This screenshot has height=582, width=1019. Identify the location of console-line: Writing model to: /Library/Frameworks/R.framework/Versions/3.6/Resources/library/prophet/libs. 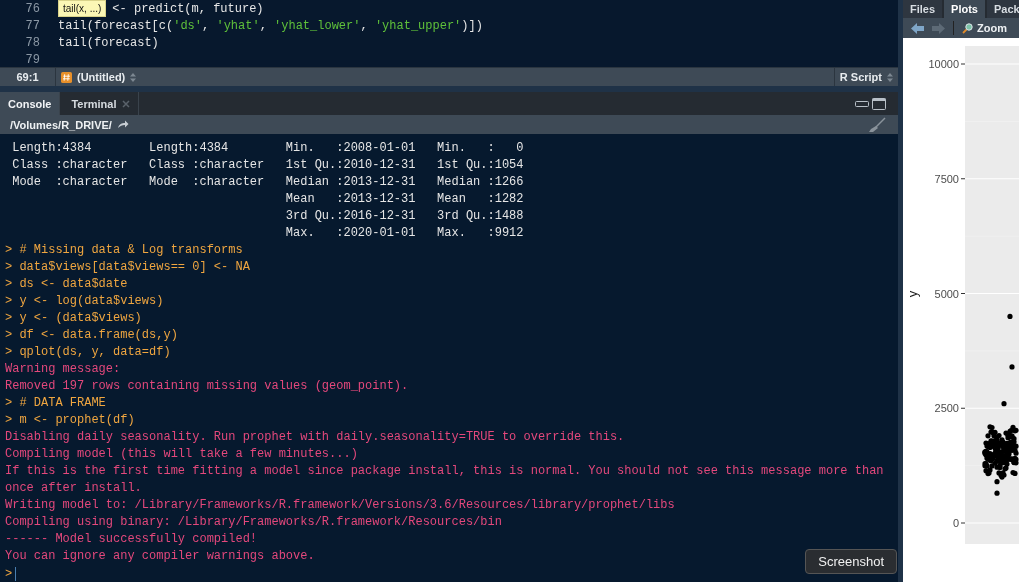
(340, 505).